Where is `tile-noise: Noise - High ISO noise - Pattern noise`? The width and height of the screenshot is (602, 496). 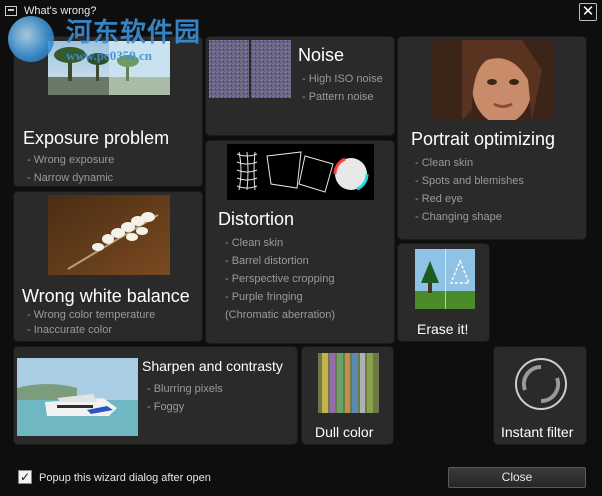
tile-noise: Noise - High ISO noise - Pattern noise is located at coordinates (300, 86).